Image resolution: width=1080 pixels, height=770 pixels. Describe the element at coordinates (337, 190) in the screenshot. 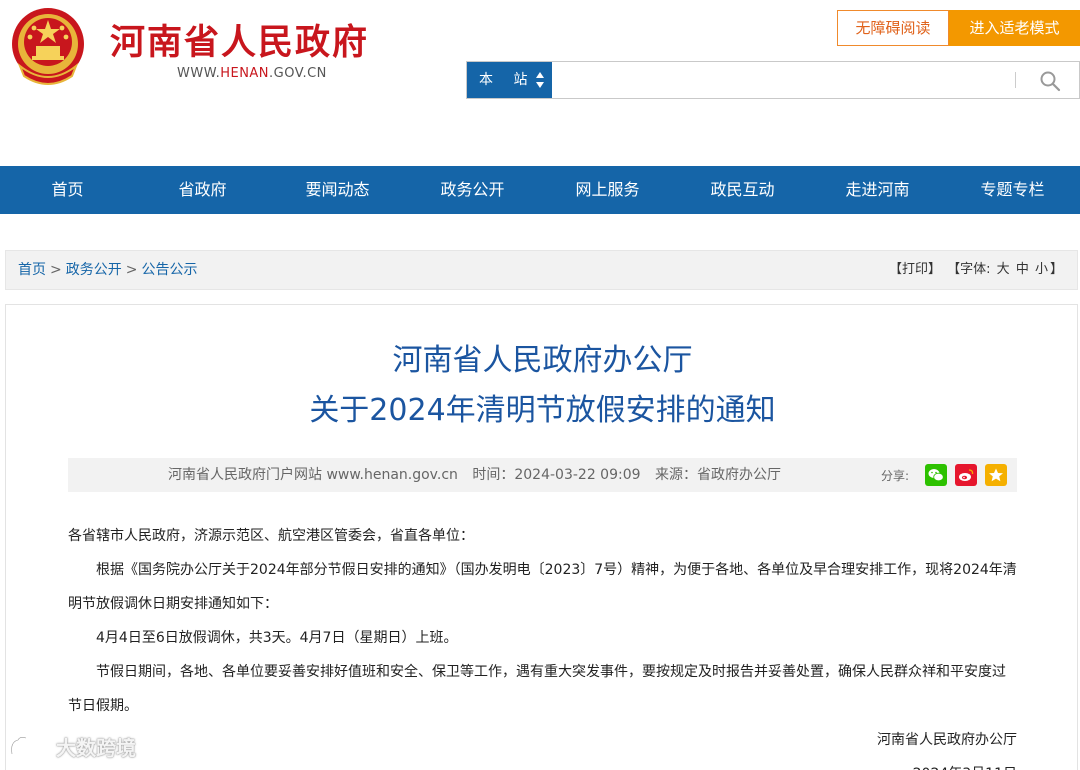

I see `nav-item-news: 要闻动态` at that location.